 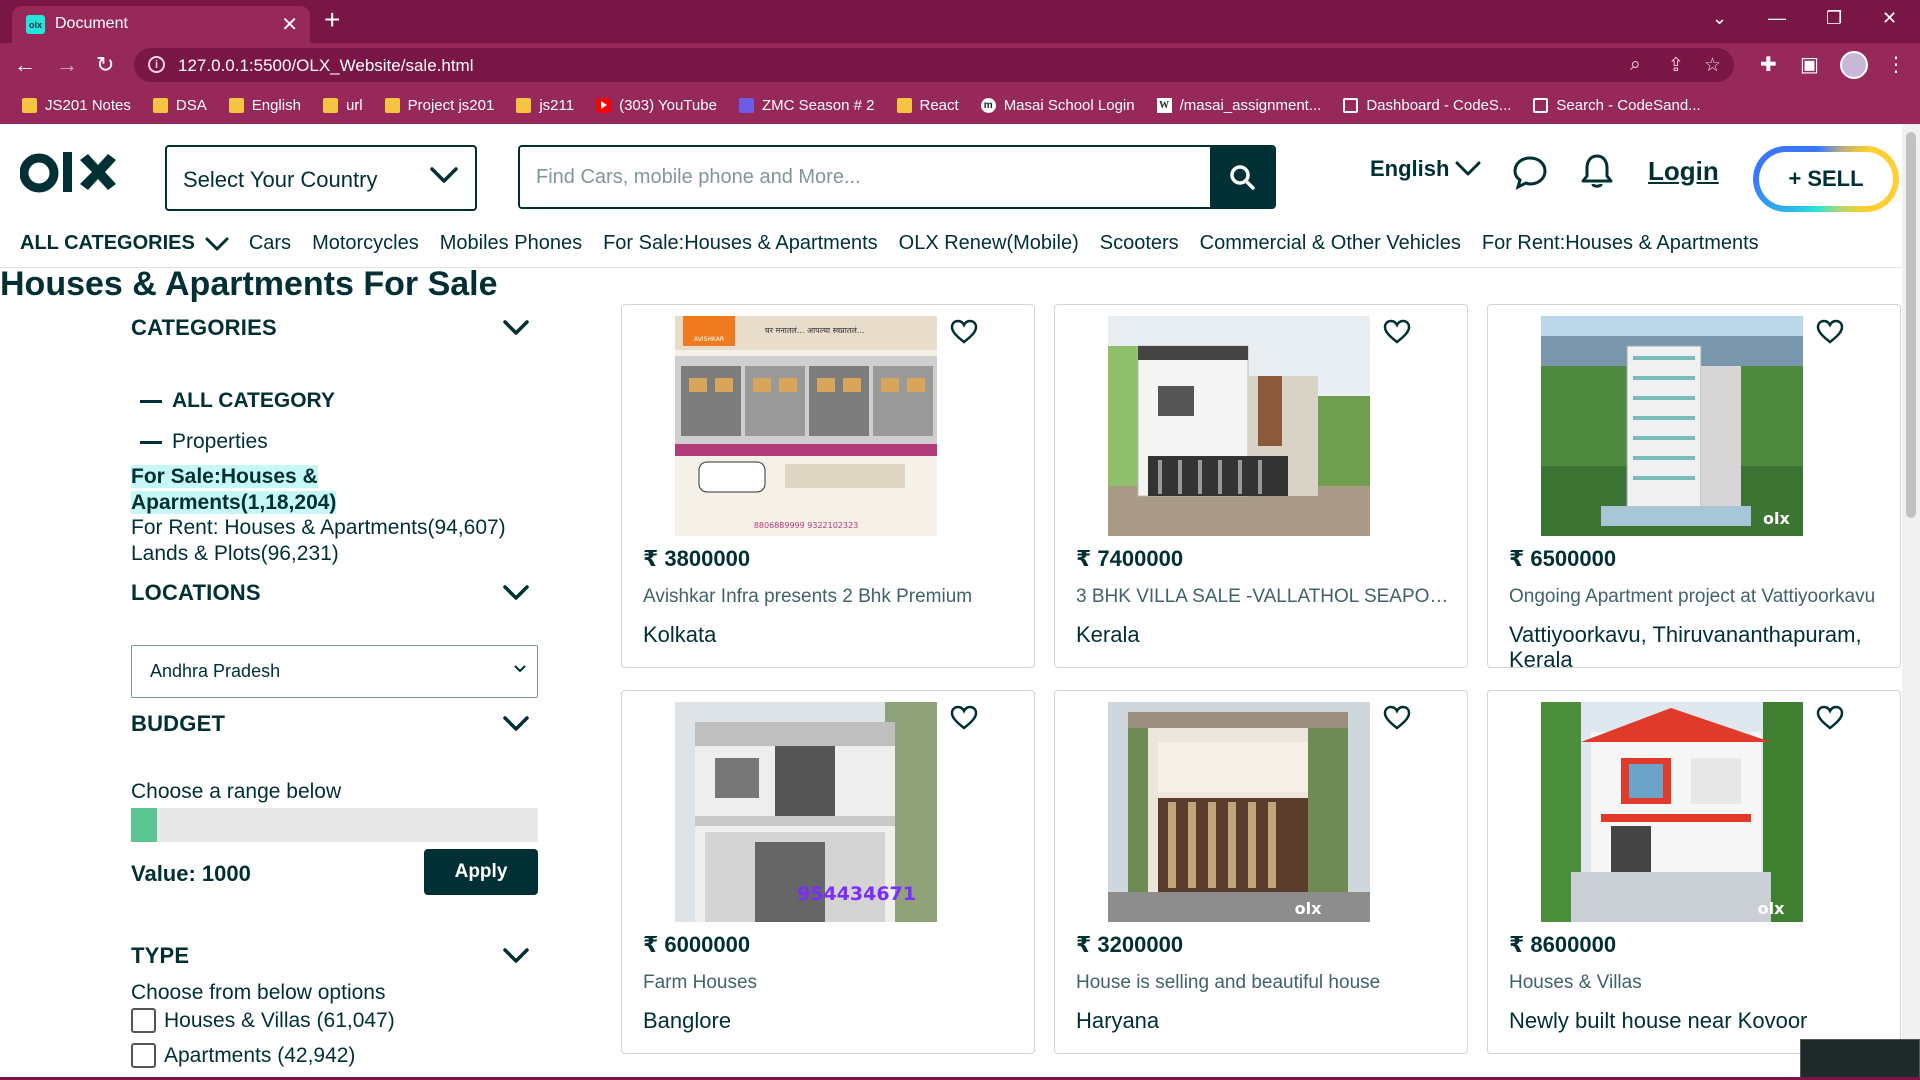 I want to click on sell-button: + SELL, so click(x=1826, y=179).